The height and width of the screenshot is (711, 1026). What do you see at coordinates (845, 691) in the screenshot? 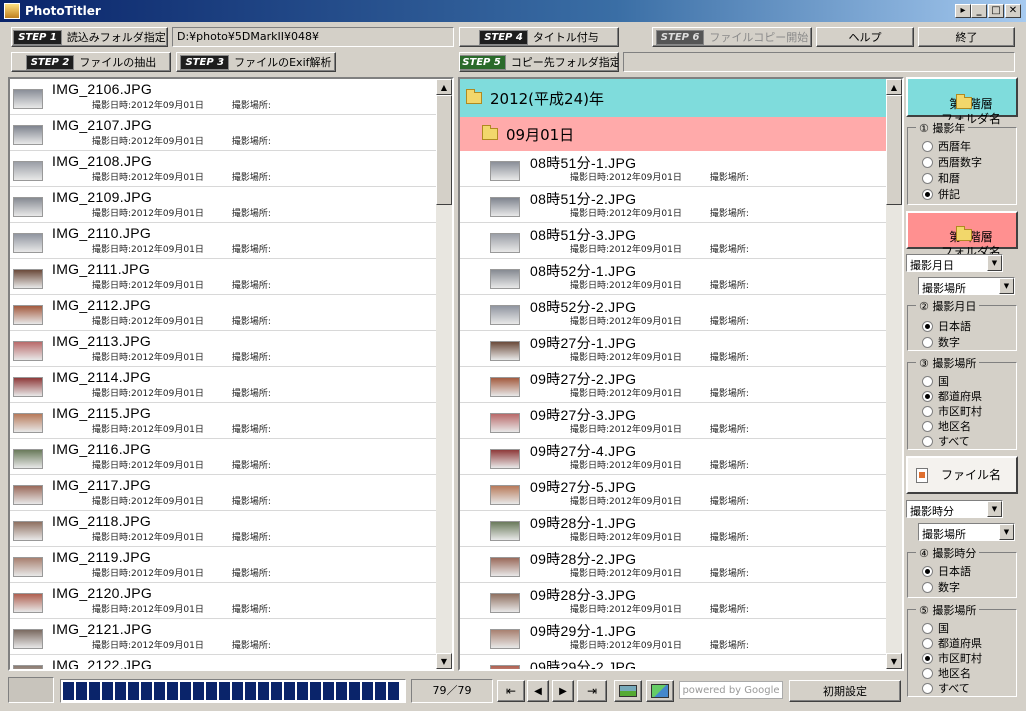
I see `reset-settings-button: 初期設定` at bounding box center [845, 691].